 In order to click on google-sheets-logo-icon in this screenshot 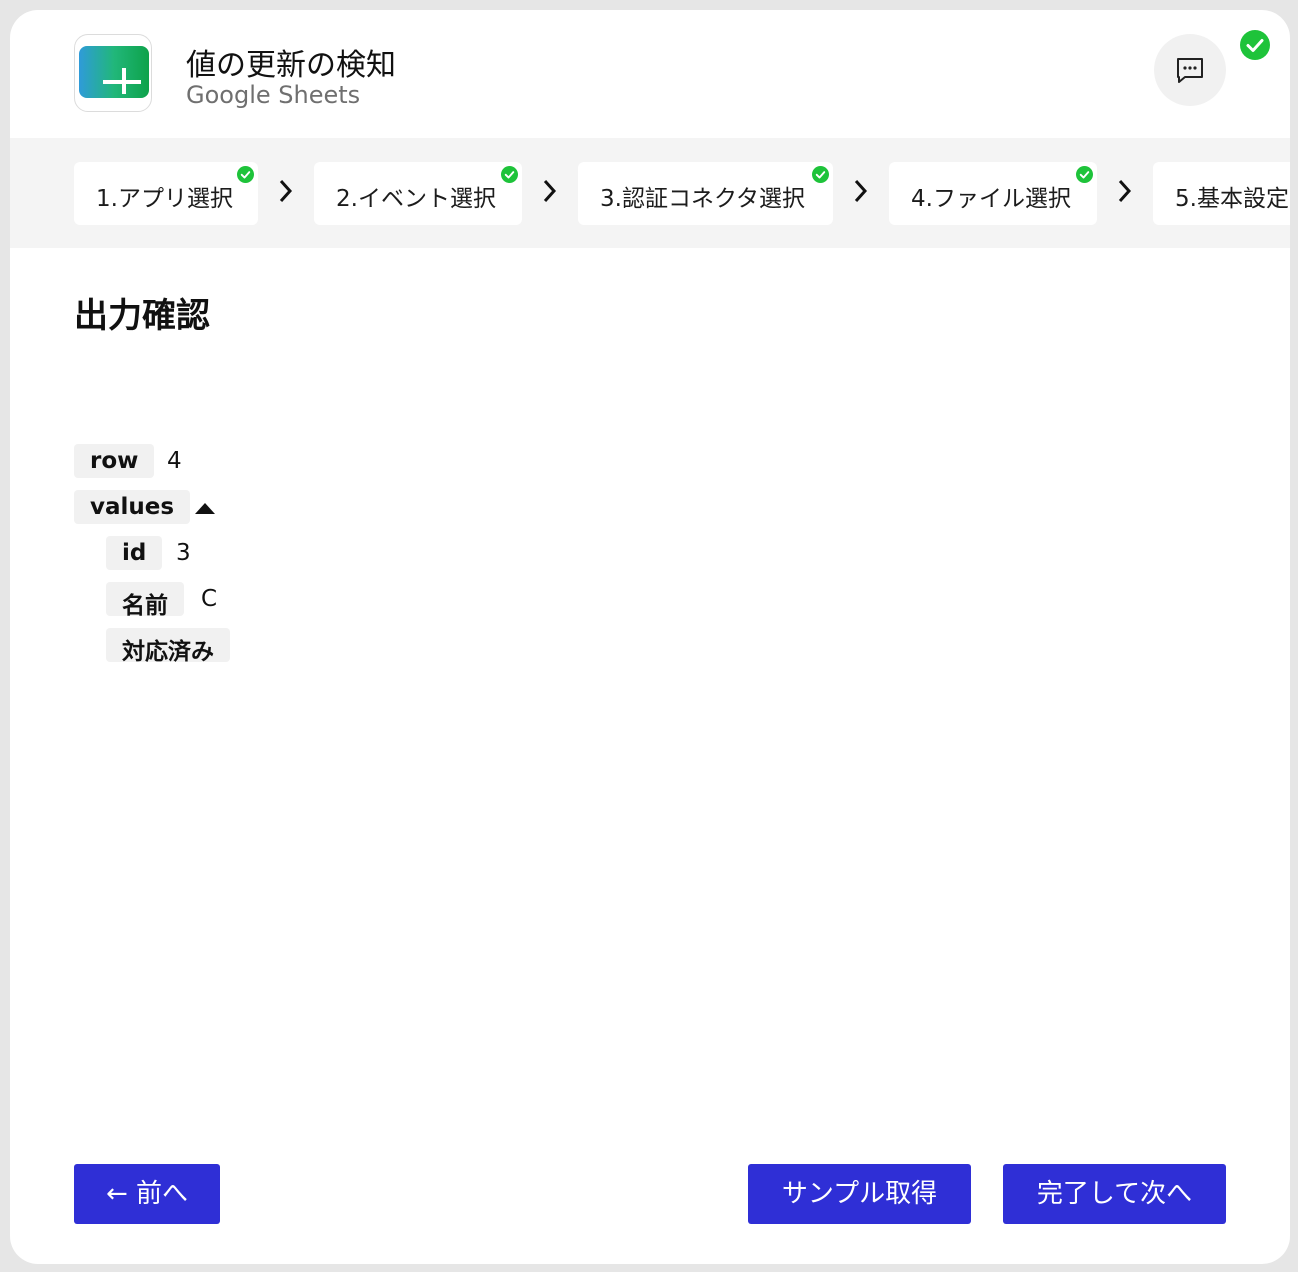, I will do `click(113, 73)`.